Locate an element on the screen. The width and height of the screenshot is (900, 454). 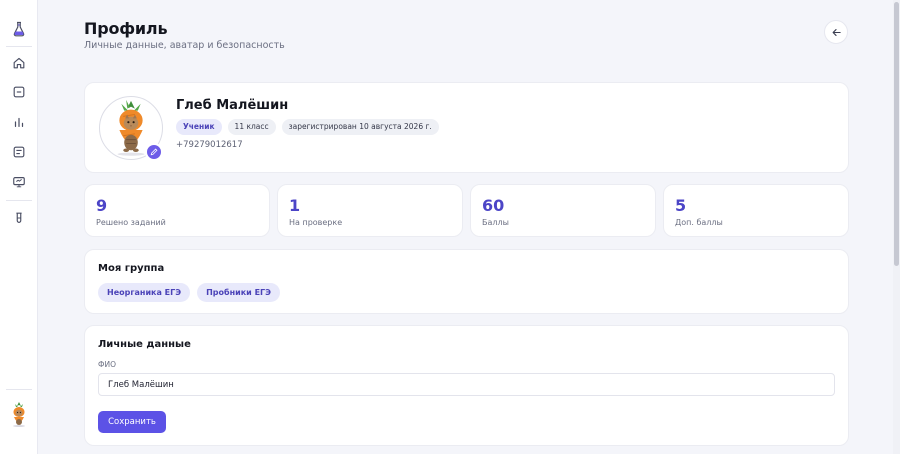
test-tube-icon is located at coordinates (19, 218).